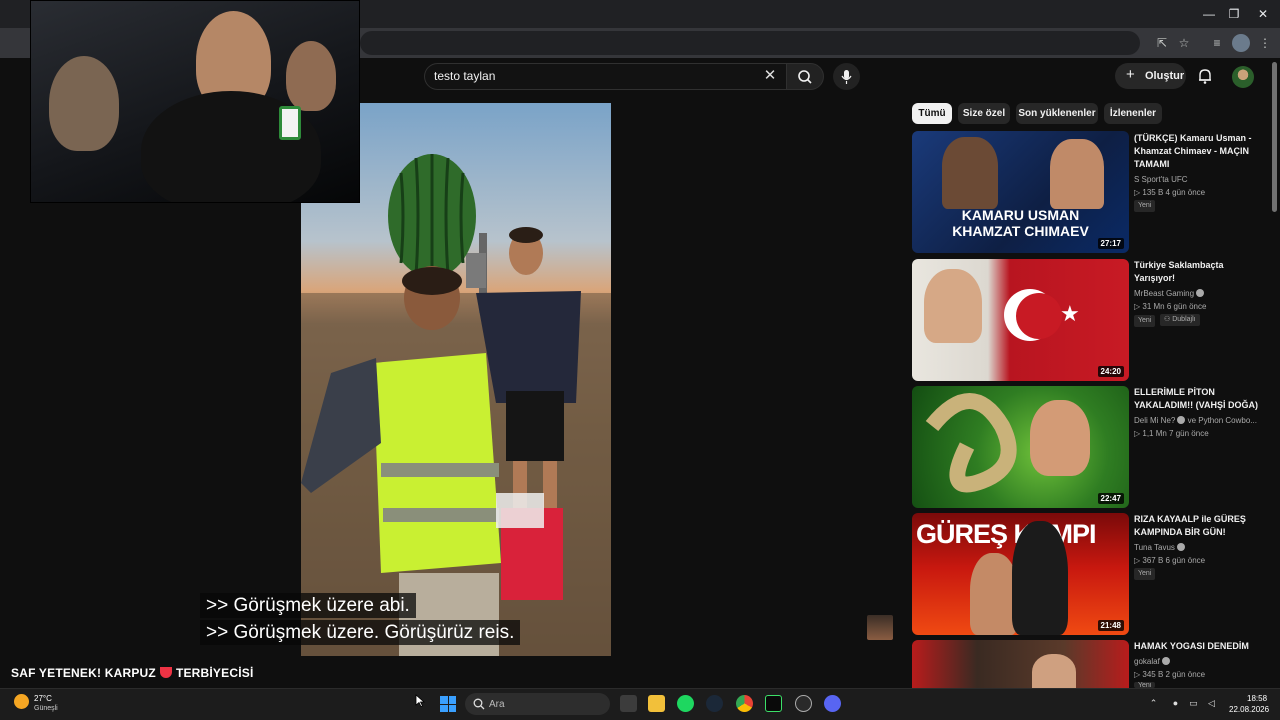  Describe the element at coordinates (1241, 43) in the screenshot. I see `profile-avatar-icon` at that location.